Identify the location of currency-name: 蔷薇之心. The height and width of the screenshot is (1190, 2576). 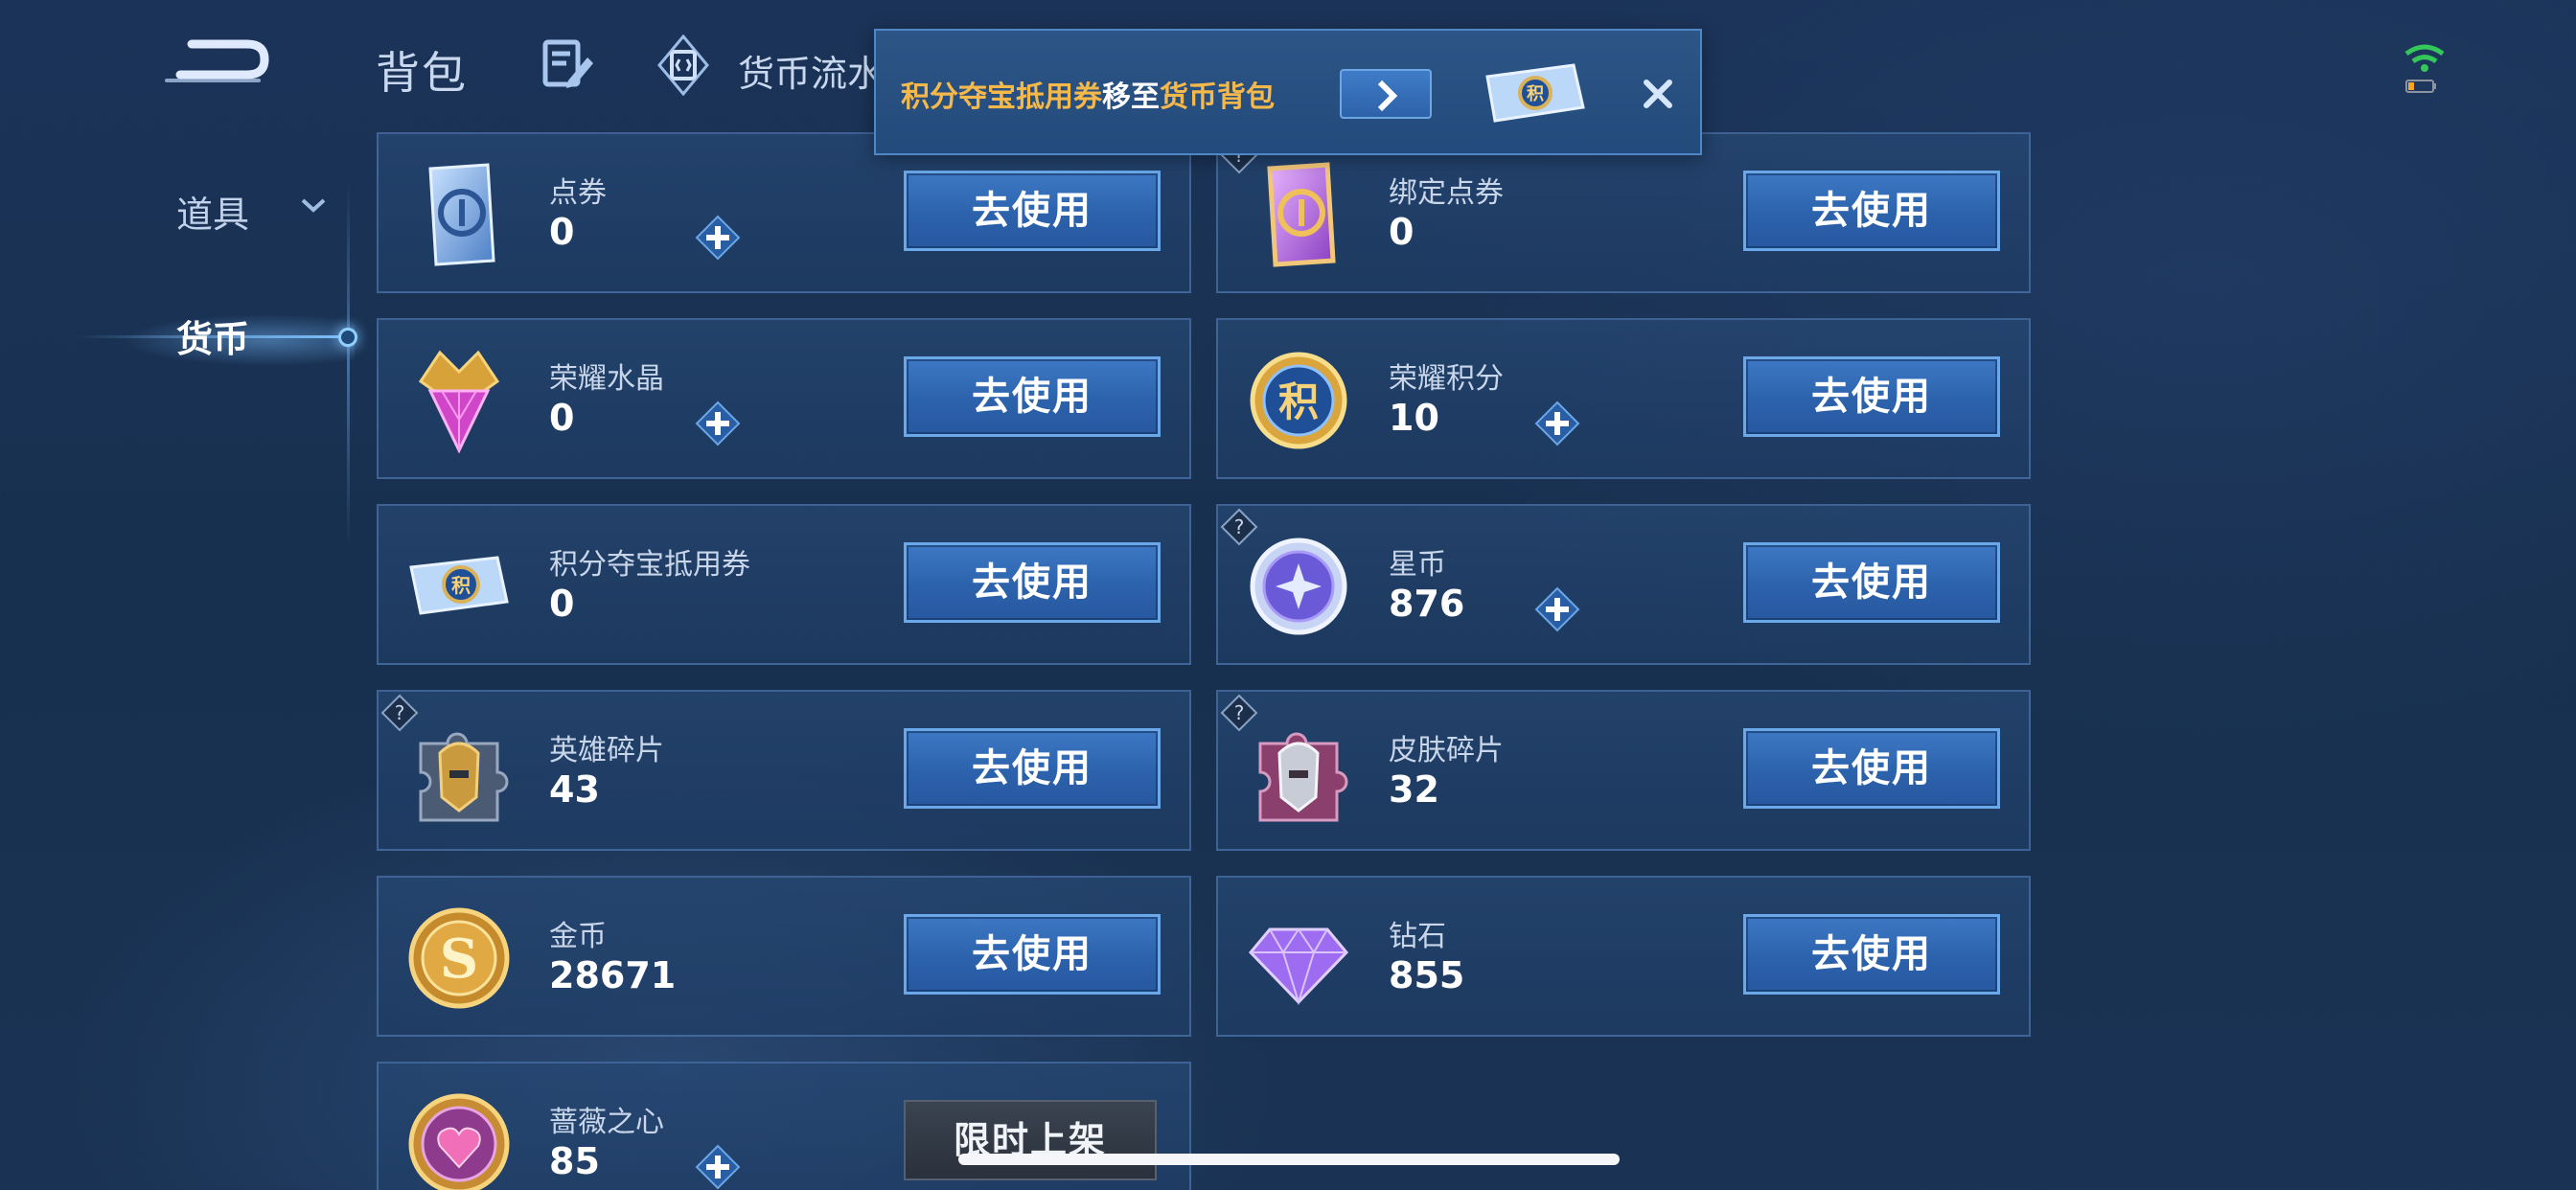
(606, 1123).